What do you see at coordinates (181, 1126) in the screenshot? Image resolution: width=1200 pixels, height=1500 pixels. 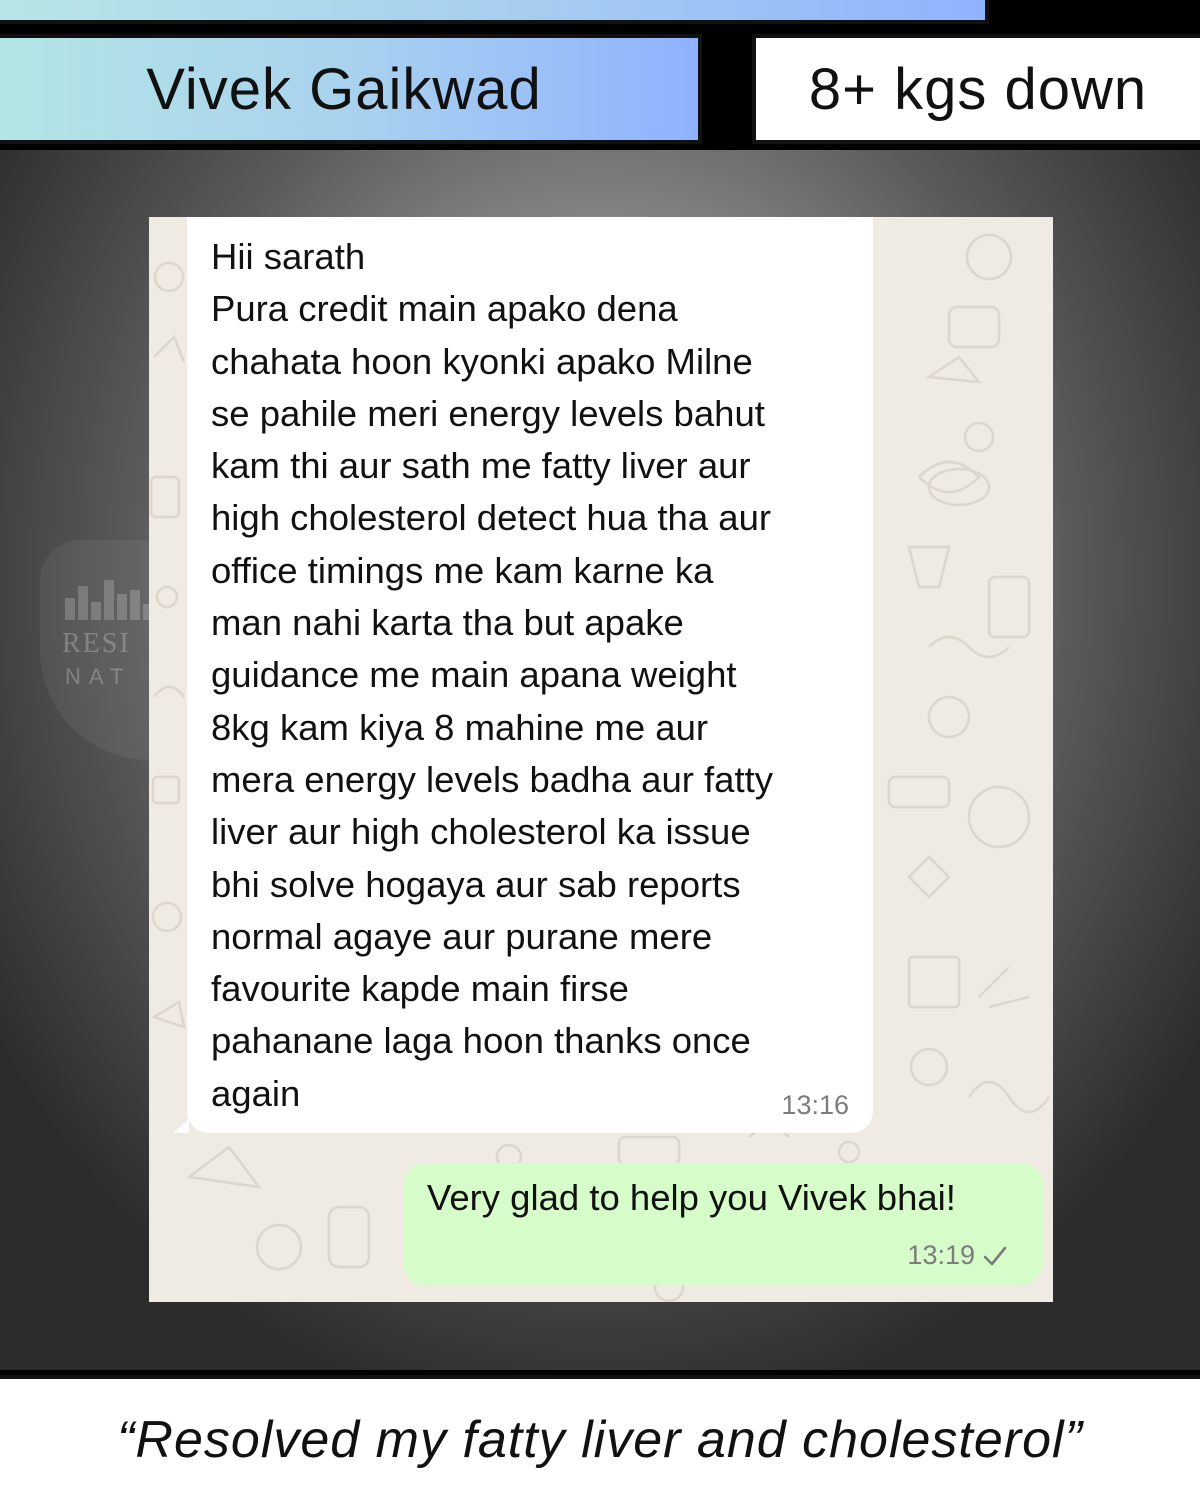 I see `bubble-tail` at bounding box center [181, 1126].